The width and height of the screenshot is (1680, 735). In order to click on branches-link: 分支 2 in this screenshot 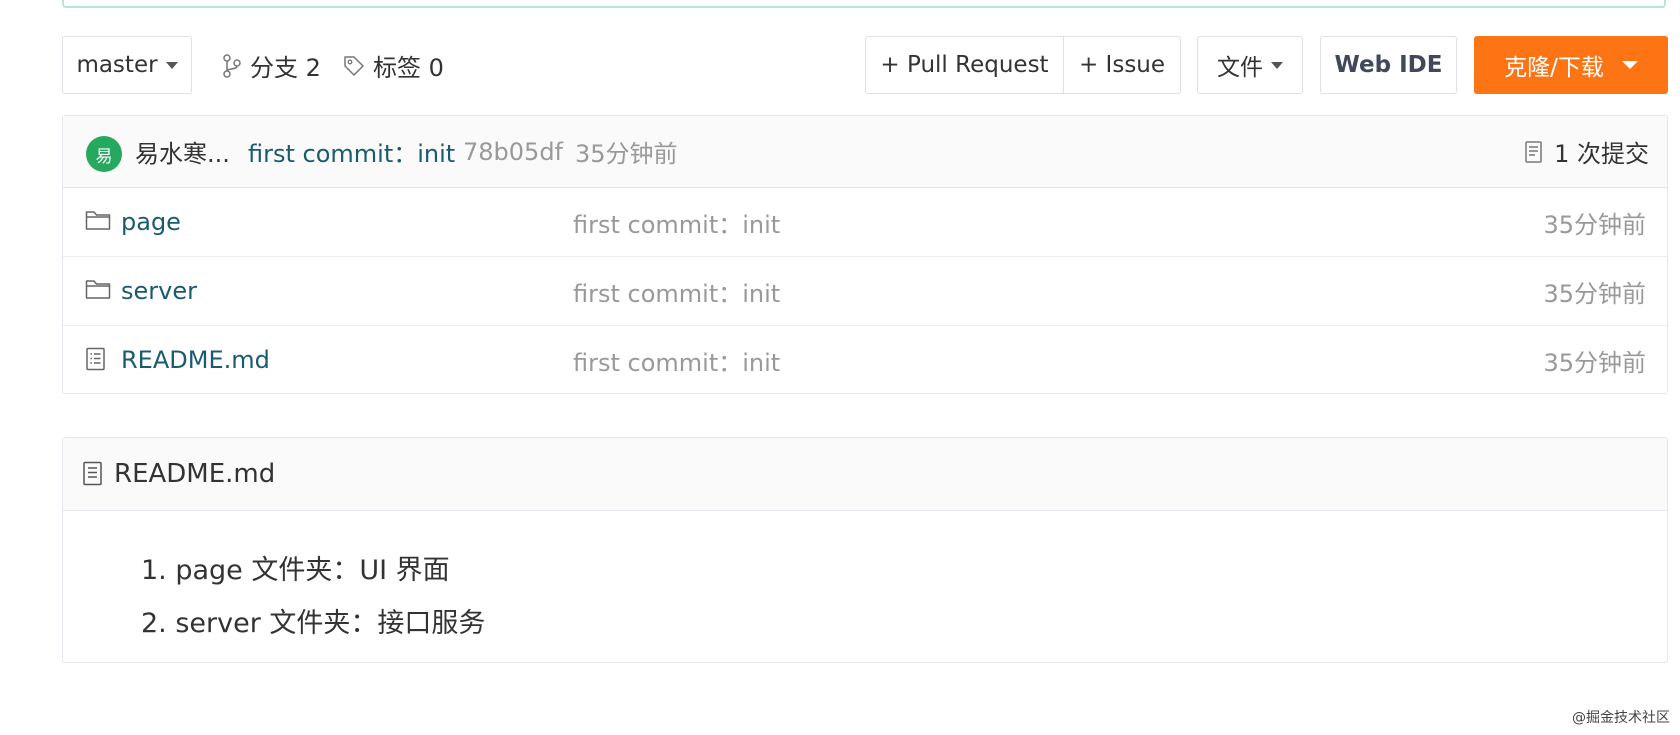, I will do `click(271, 65)`.